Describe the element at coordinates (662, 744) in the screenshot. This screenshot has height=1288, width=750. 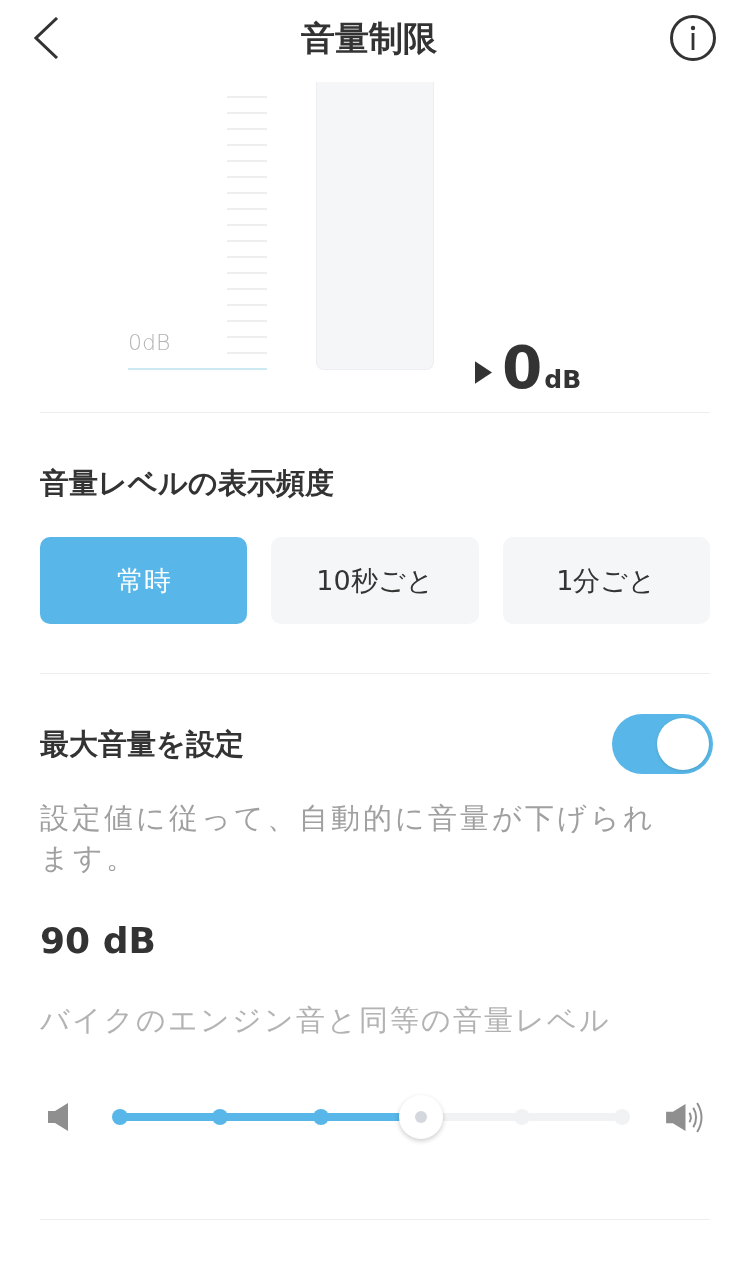
I see `toggle-switch` at that location.